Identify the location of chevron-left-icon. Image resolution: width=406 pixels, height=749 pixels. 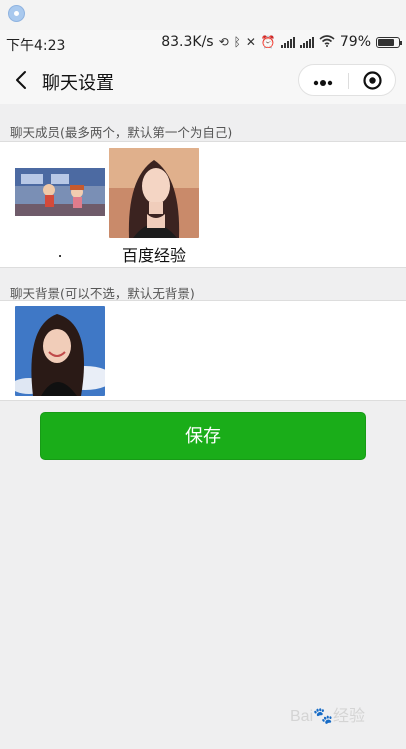
(21, 80).